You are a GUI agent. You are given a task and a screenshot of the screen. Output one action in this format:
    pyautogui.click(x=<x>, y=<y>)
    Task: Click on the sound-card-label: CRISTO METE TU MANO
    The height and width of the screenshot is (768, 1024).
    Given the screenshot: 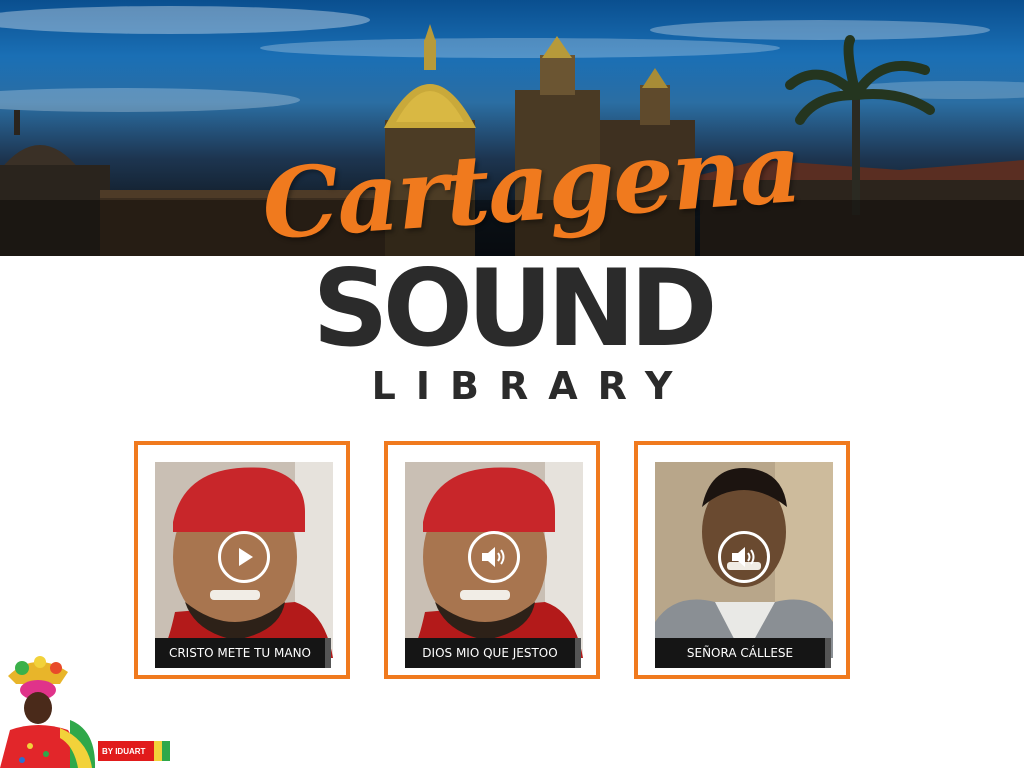 What is the action you would take?
    pyautogui.click(x=240, y=653)
    